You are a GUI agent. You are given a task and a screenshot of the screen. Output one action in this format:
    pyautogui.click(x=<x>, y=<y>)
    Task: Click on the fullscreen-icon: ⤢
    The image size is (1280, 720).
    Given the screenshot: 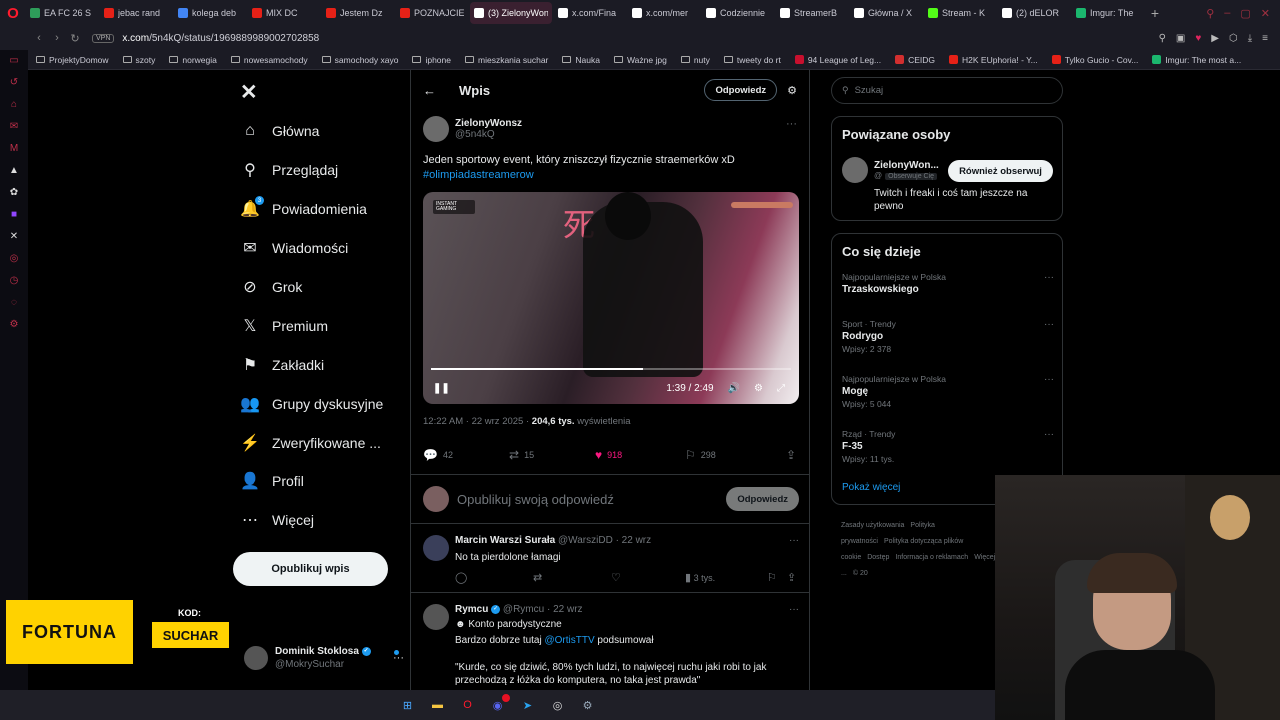 What is the action you would take?
    pyautogui.click(x=781, y=388)
    